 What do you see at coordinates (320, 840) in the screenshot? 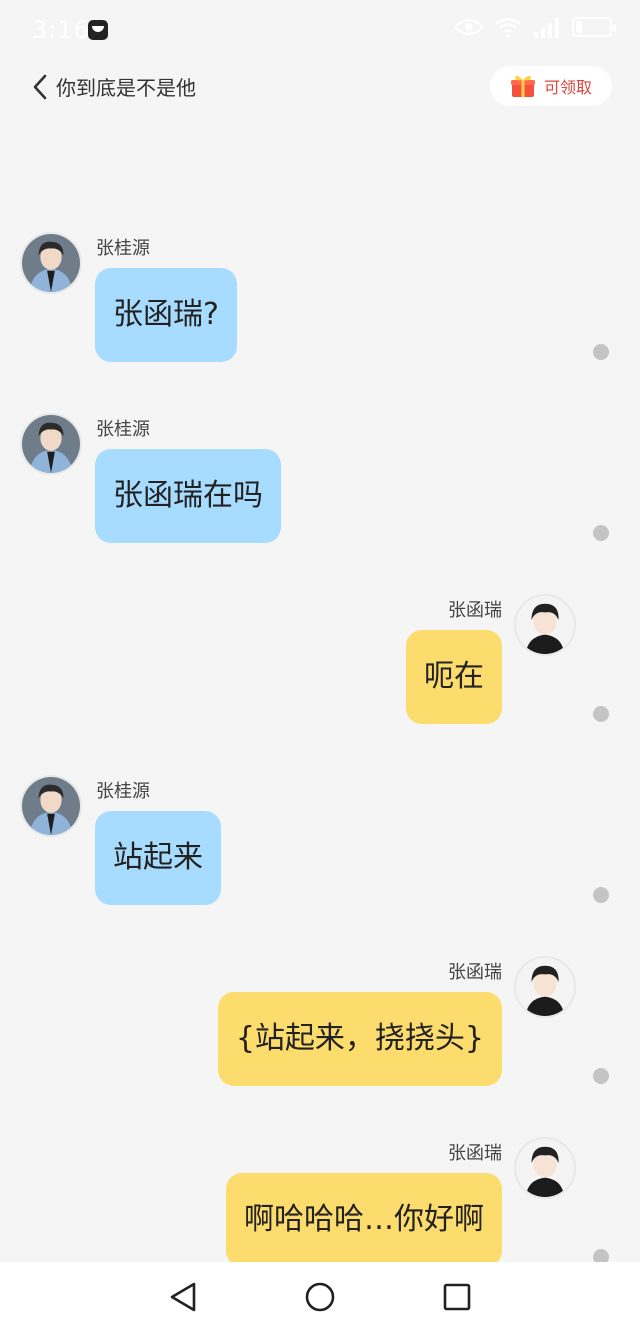
I see `message-row: 张桂源 站起来` at bounding box center [320, 840].